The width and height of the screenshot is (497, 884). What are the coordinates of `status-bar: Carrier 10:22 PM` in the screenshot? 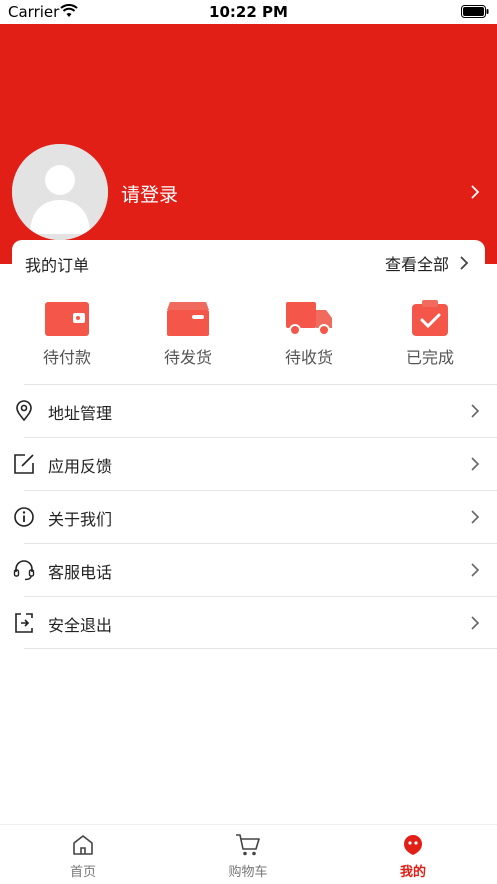 It's located at (248, 12).